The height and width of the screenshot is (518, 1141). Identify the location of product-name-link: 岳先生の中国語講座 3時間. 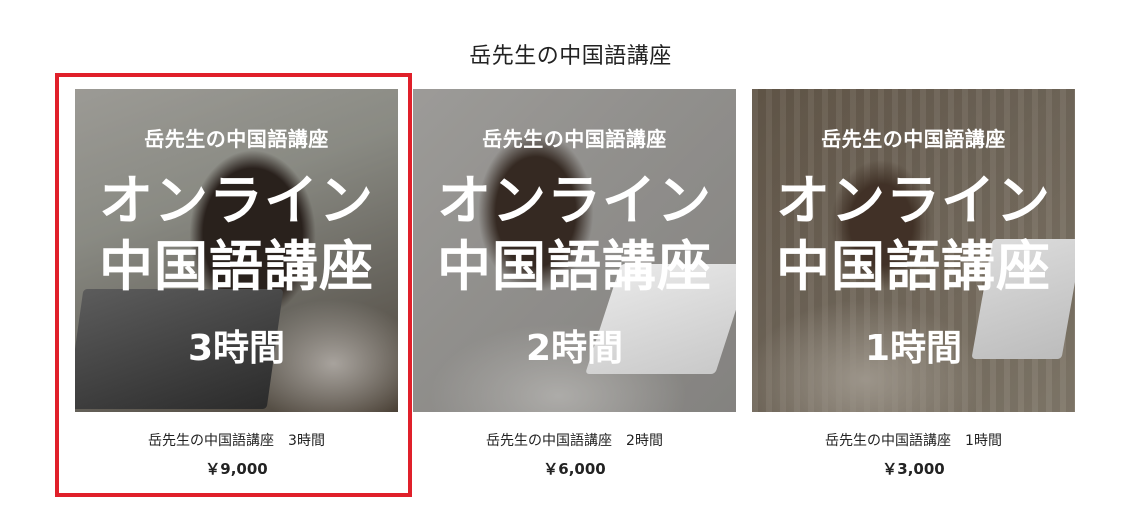
(236, 440).